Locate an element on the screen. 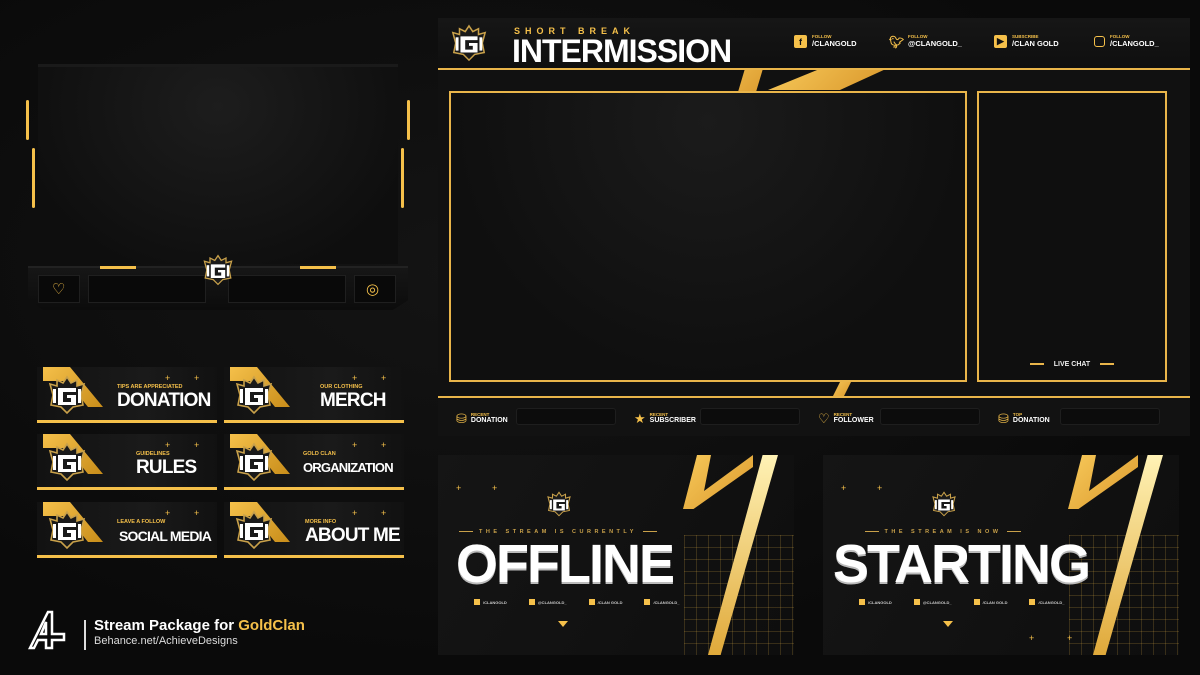  status-title: STARTING is located at coordinates (962, 564).